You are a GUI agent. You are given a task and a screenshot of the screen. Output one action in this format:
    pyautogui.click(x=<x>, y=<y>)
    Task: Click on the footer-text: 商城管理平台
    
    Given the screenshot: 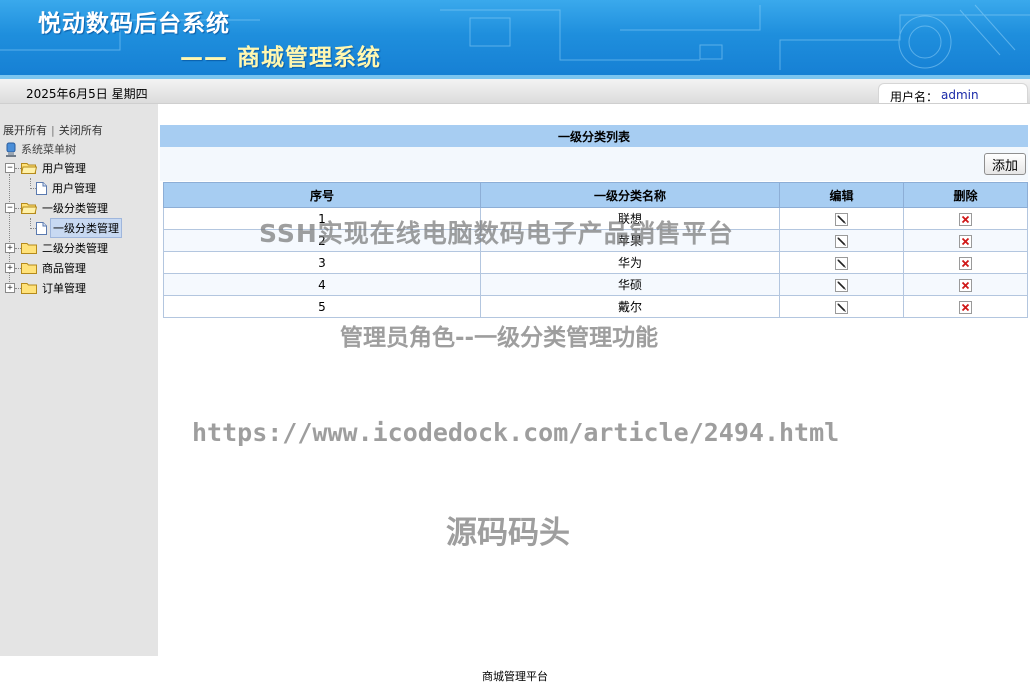 What is the action you would take?
    pyautogui.click(x=515, y=676)
    